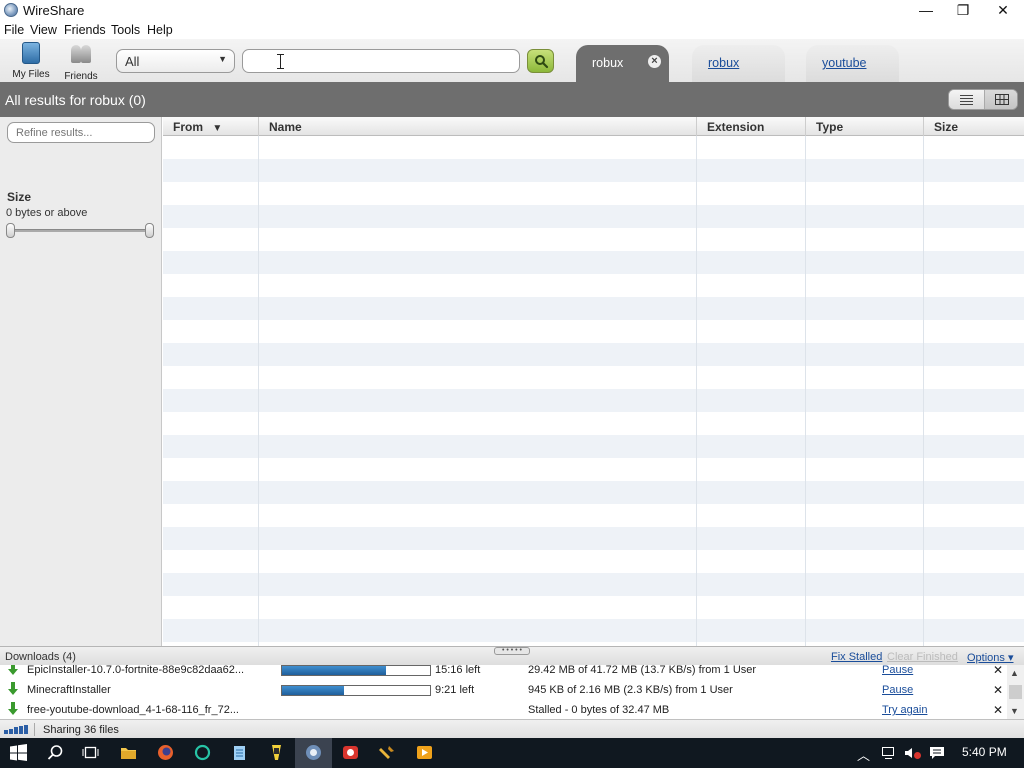 The width and height of the screenshot is (1024, 768). Describe the element at coordinates (946, 127) in the screenshot. I see `column-label: Size` at that location.